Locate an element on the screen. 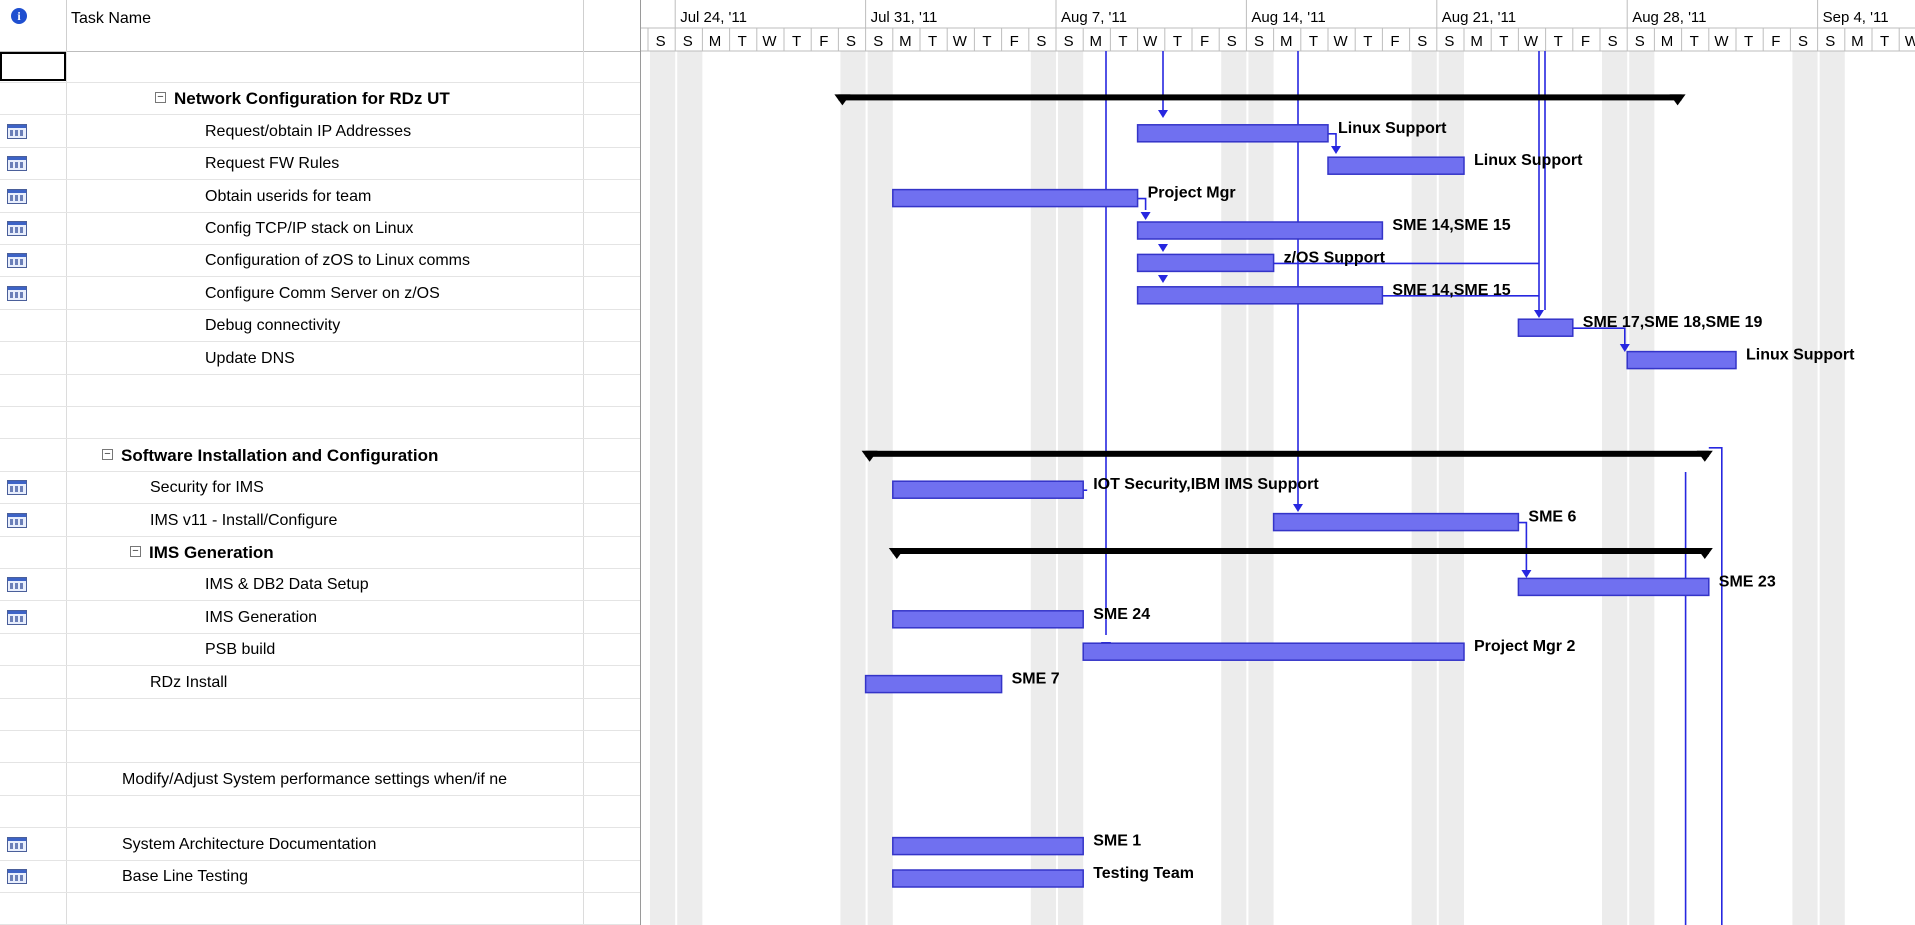 The width and height of the screenshot is (1915, 925). task-row: Config TCP/IP stack on Linux is located at coordinates (320, 229).